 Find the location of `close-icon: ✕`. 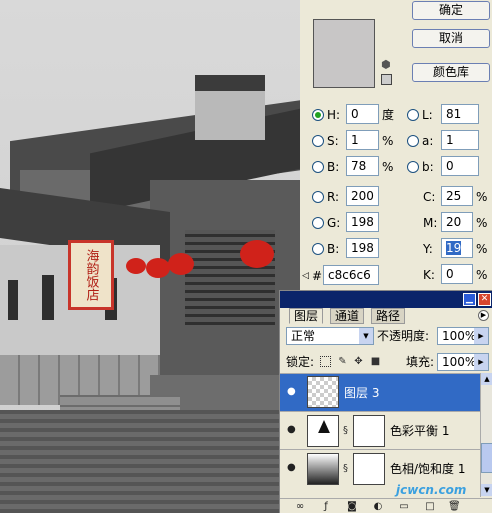

close-icon: ✕ is located at coordinates (484, 299).